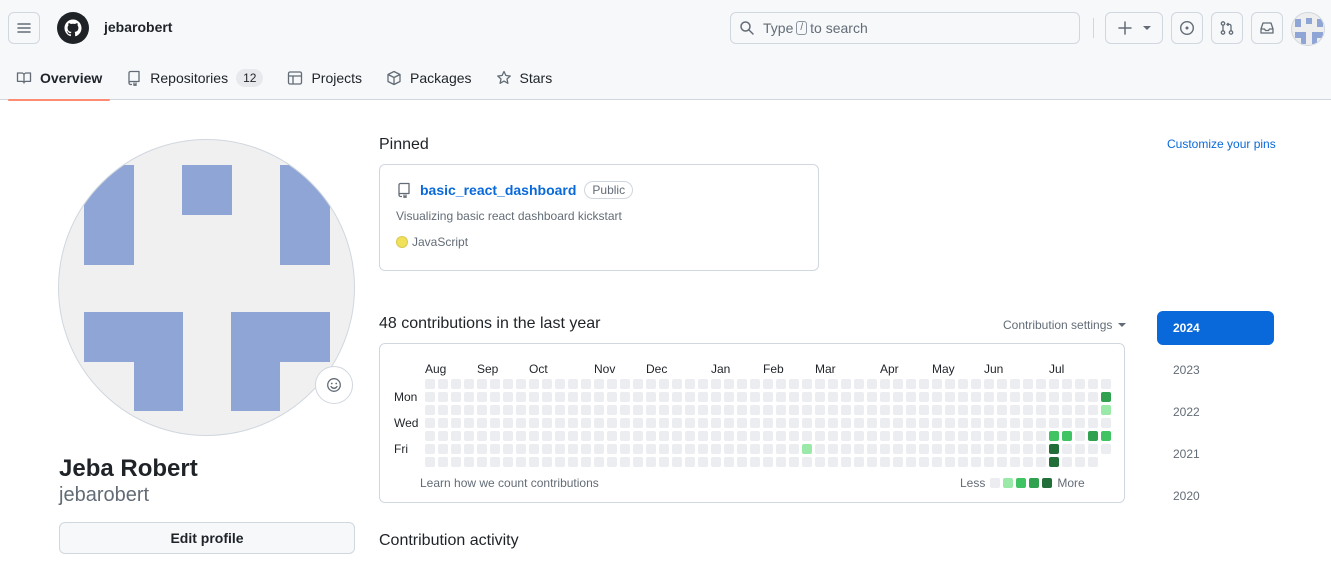 The image size is (1331, 564). I want to click on tab-overview: Overview, so click(59, 78).